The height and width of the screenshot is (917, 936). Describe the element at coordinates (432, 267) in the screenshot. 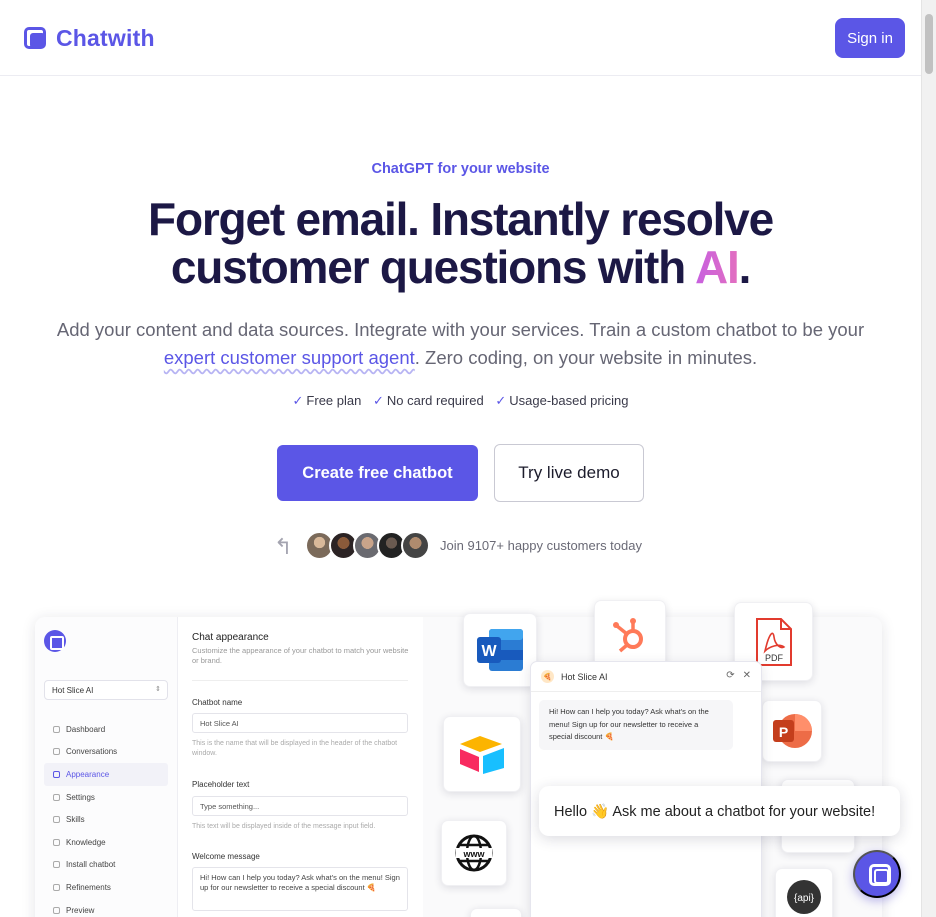

I see `headline-line-2: customer questions with` at that location.